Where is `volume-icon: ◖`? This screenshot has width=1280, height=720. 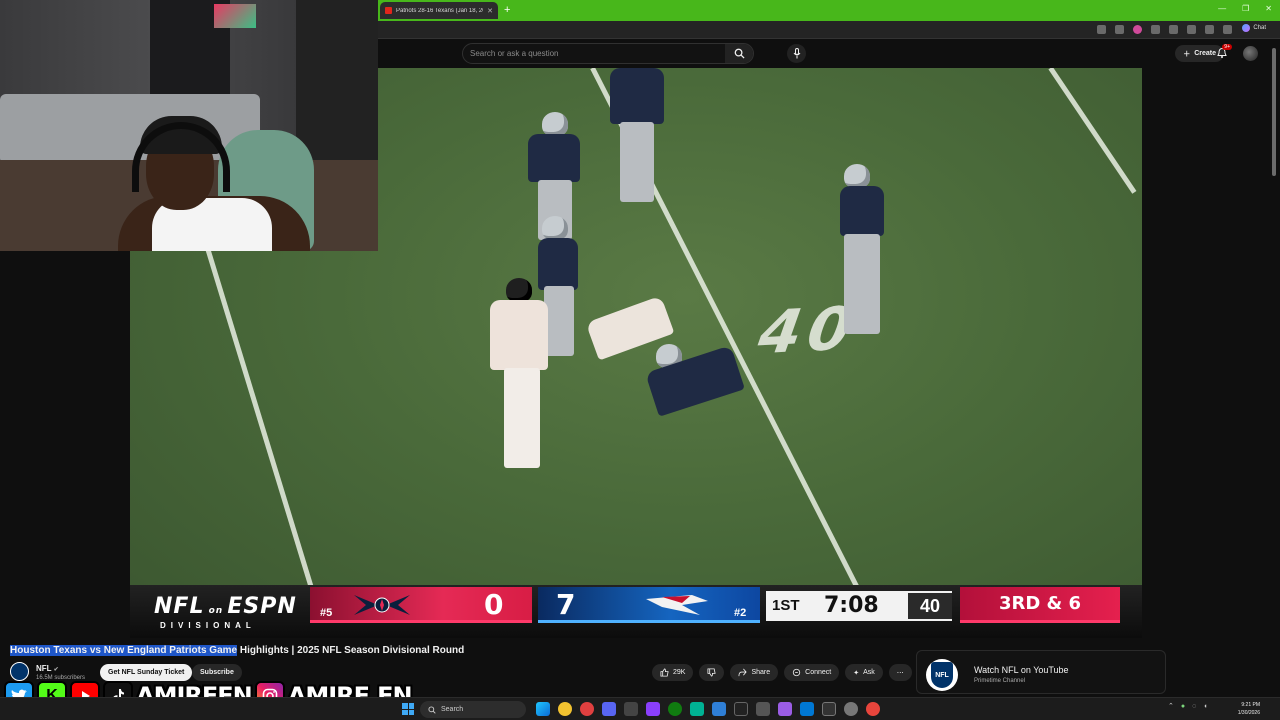 volume-icon: ◖ is located at coordinates (1205, 706).